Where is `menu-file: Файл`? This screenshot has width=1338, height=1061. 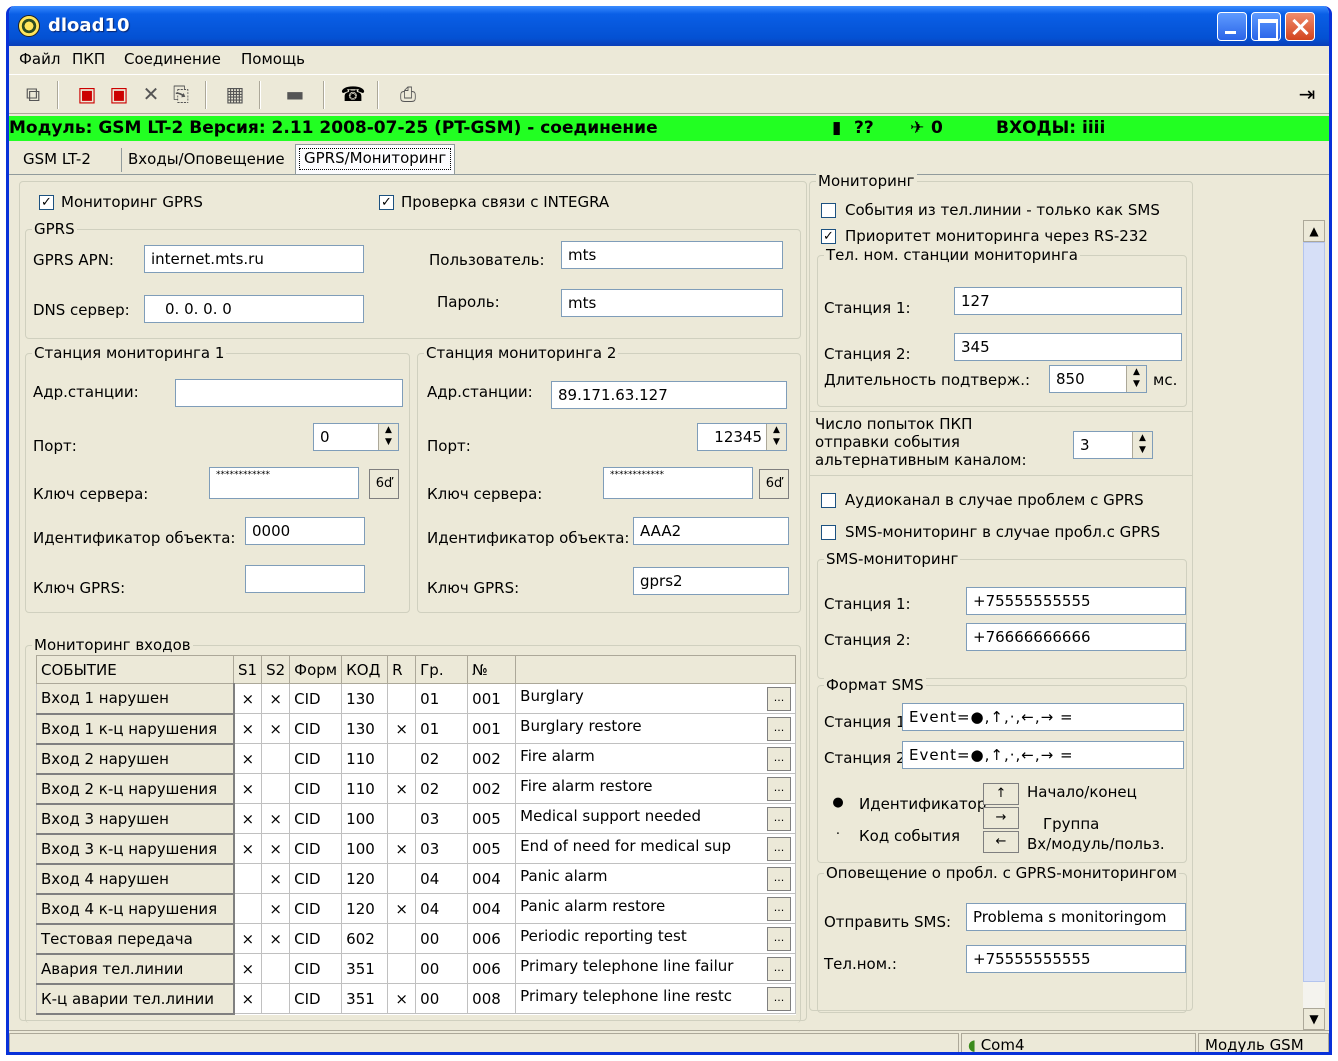 menu-file: Файл is located at coordinates (39, 59).